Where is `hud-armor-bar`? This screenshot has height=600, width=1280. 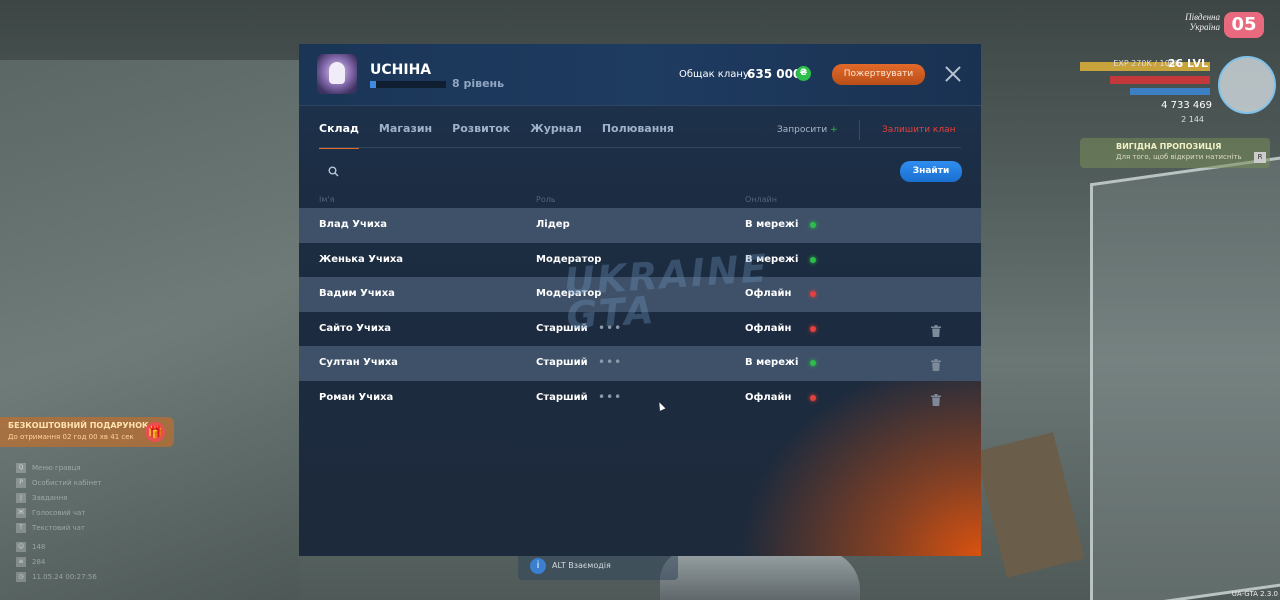 hud-armor-bar is located at coordinates (1170, 91).